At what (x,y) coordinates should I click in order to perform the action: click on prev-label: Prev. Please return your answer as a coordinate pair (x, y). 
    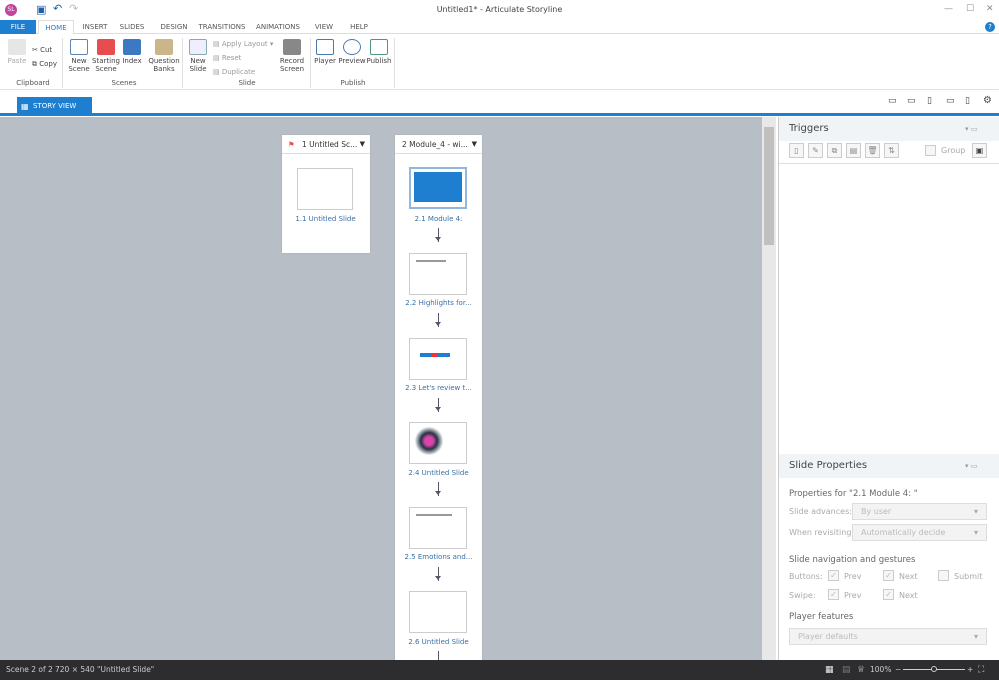
    Looking at the image, I should click on (853, 576).